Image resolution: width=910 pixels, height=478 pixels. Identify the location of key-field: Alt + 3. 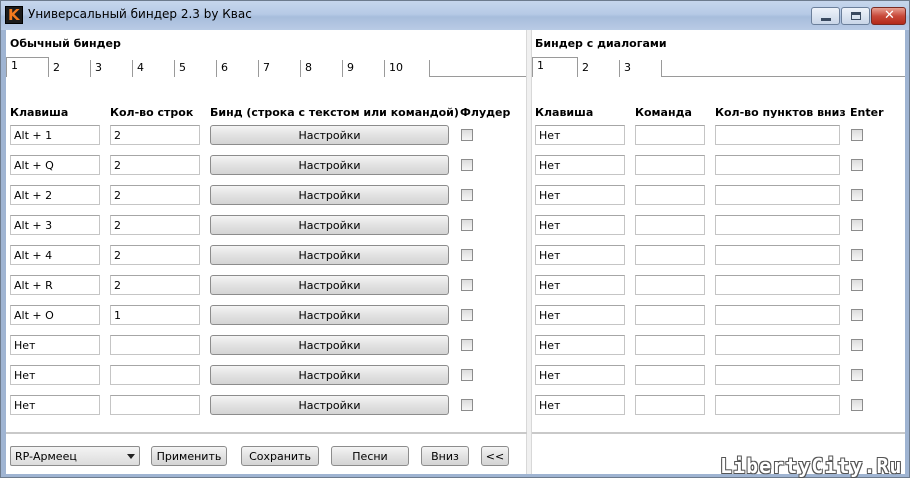
(55, 225).